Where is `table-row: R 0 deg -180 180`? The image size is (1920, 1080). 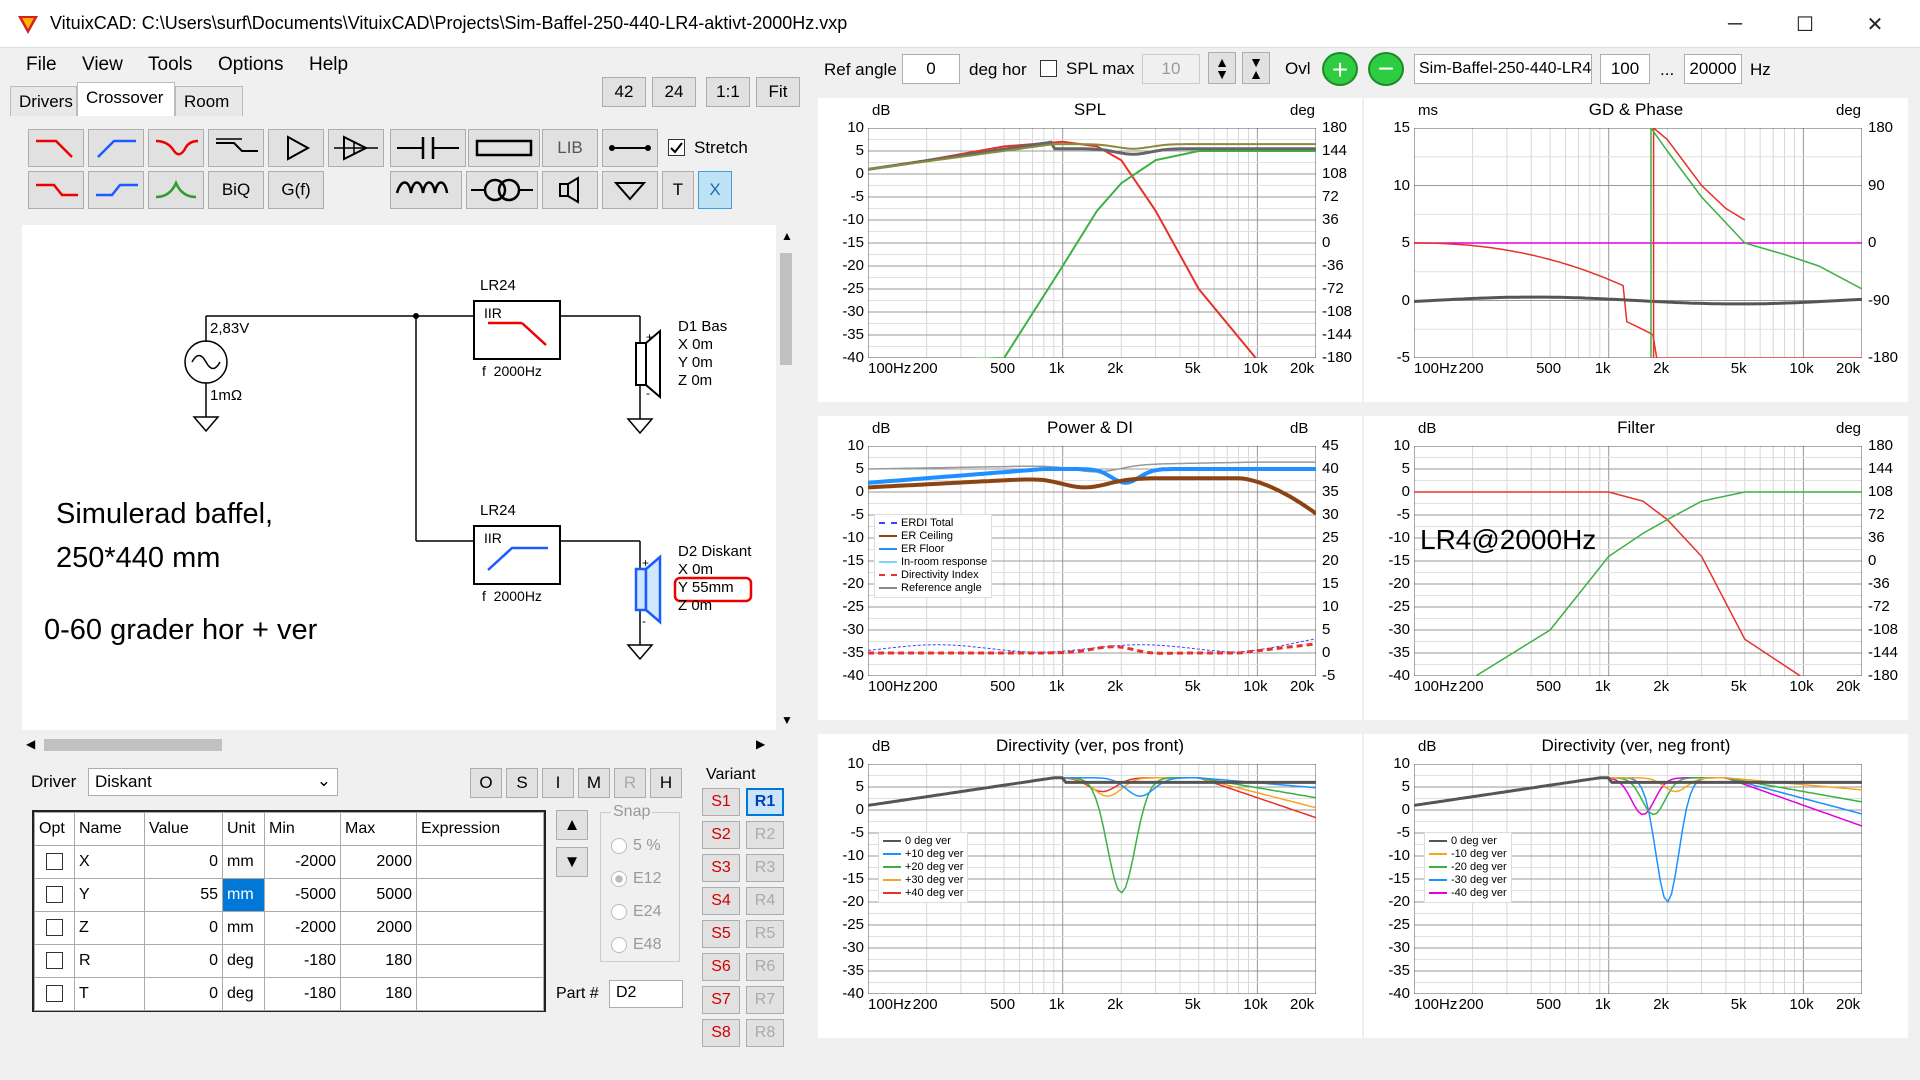 table-row: R 0 deg -180 180 is located at coordinates (289, 961).